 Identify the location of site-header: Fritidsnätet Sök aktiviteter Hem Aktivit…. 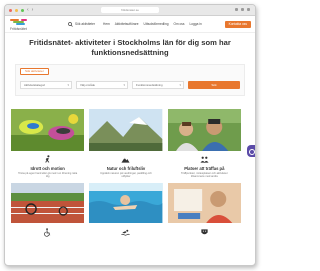
(130, 24).